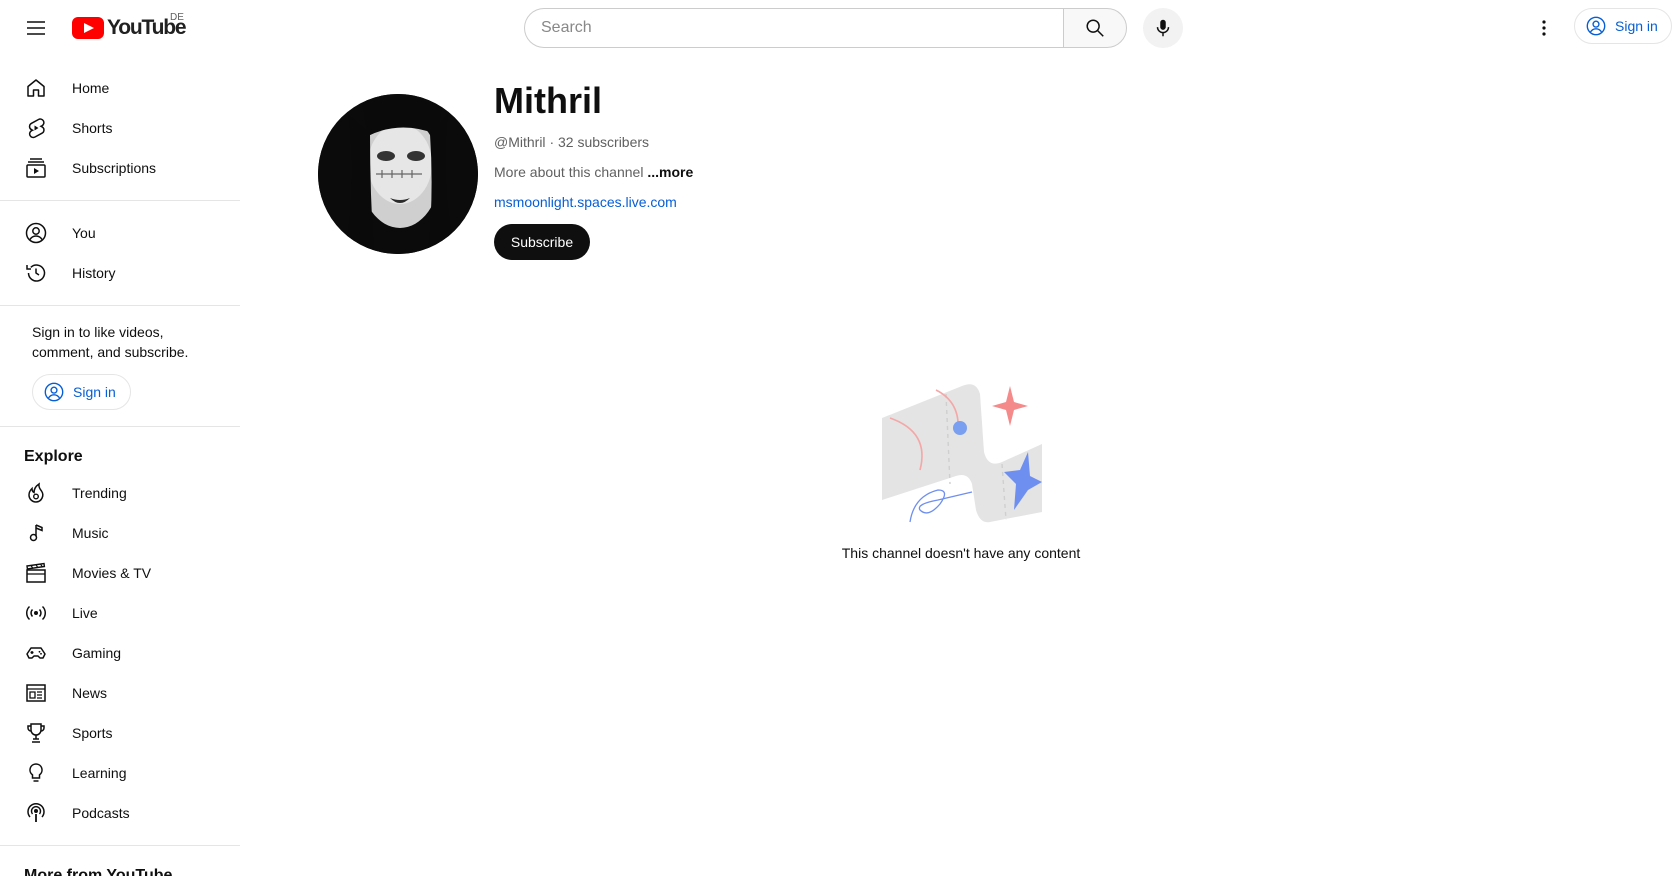 This screenshot has height=876, width=1680. Describe the element at coordinates (36, 613) in the screenshot. I see `live-icon` at that location.